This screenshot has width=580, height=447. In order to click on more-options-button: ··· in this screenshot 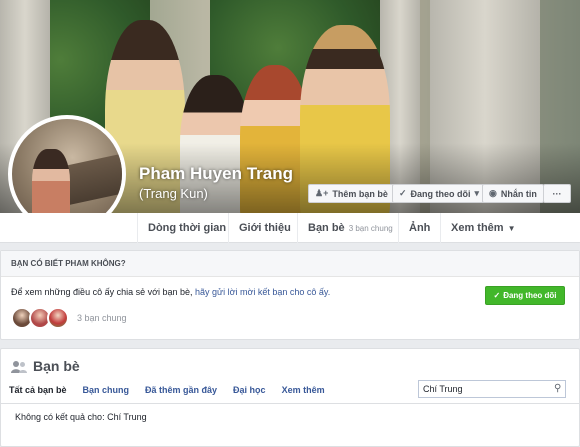, I will do `click(557, 193)`.